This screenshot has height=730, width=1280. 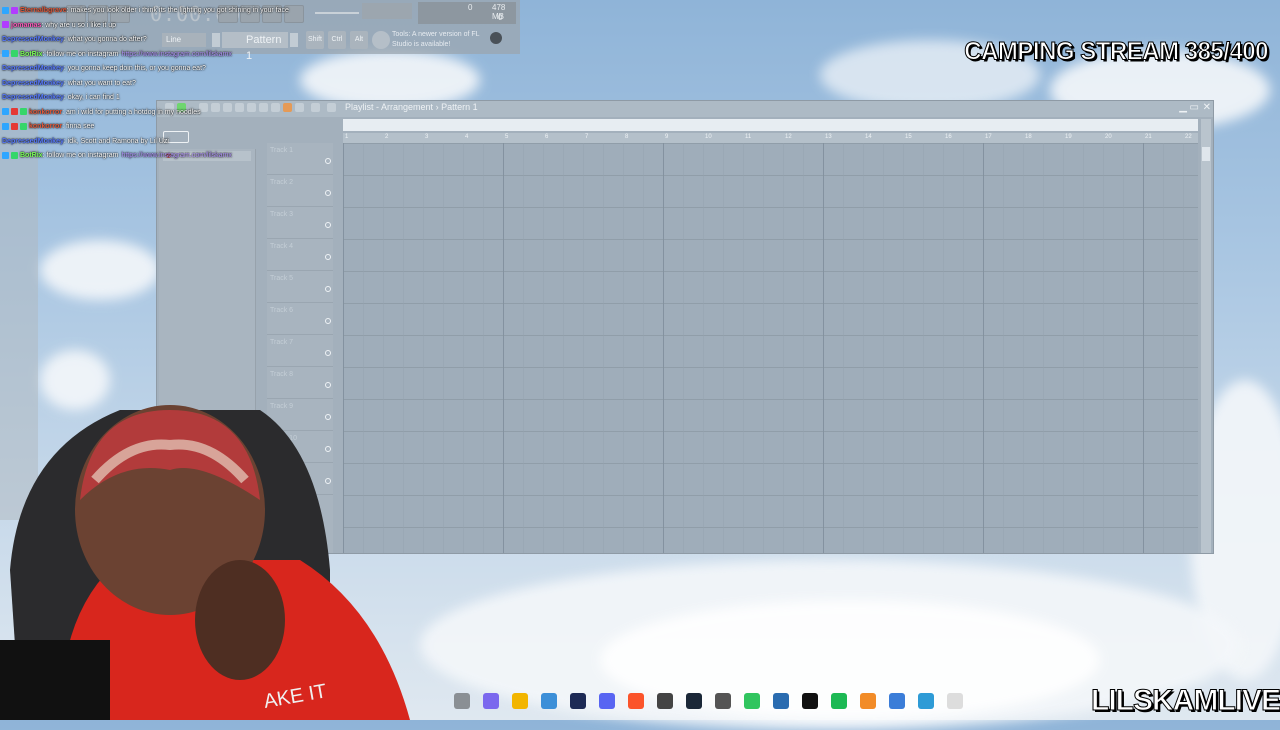 I want to click on chat-text: okay, i can find 1, so click(x=93, y=97).